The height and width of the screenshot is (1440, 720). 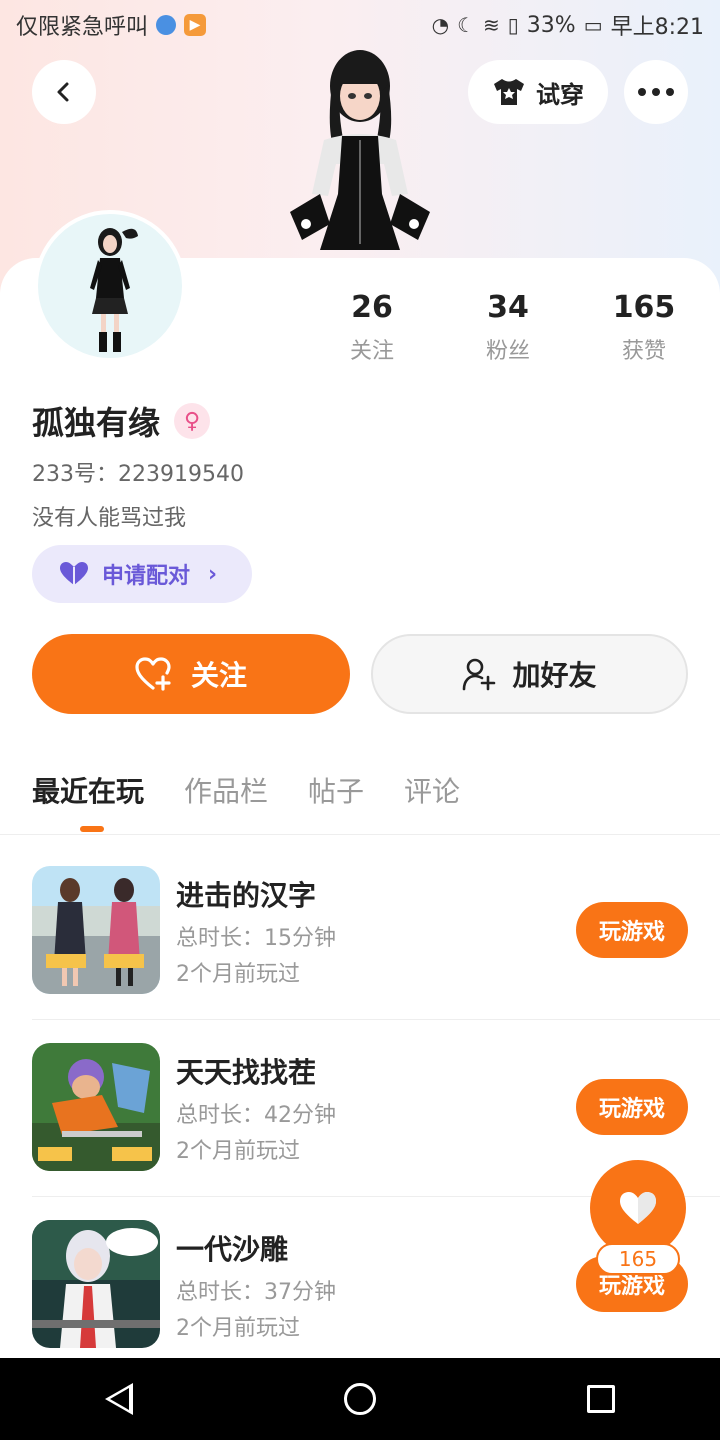 I want to click on username-row: 孤独有缘 ♀, so click(x=121, y=421).